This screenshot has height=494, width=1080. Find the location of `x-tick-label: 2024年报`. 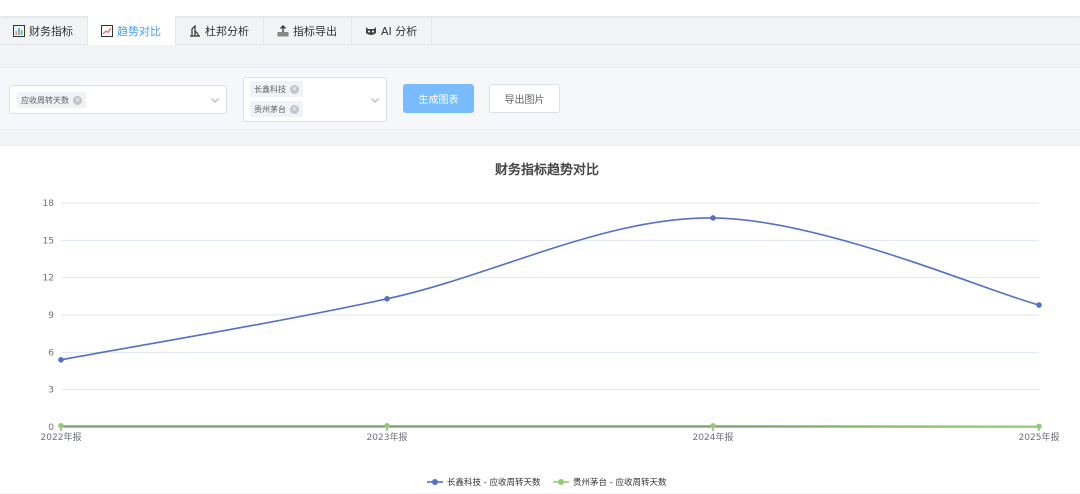

x-tick-label: 2024年报 is located at coordinates (713, 437).